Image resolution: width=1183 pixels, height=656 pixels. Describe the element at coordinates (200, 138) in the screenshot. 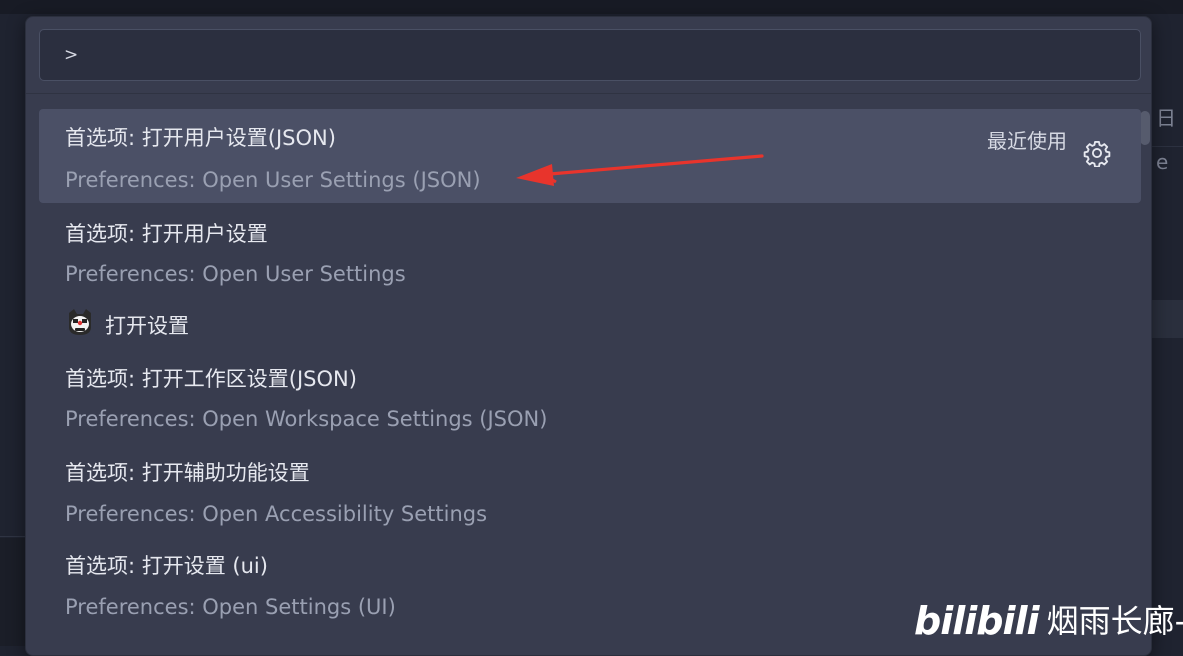

I see `command-item-title: 首选项: 打开用户设置(JSON)` at that location.